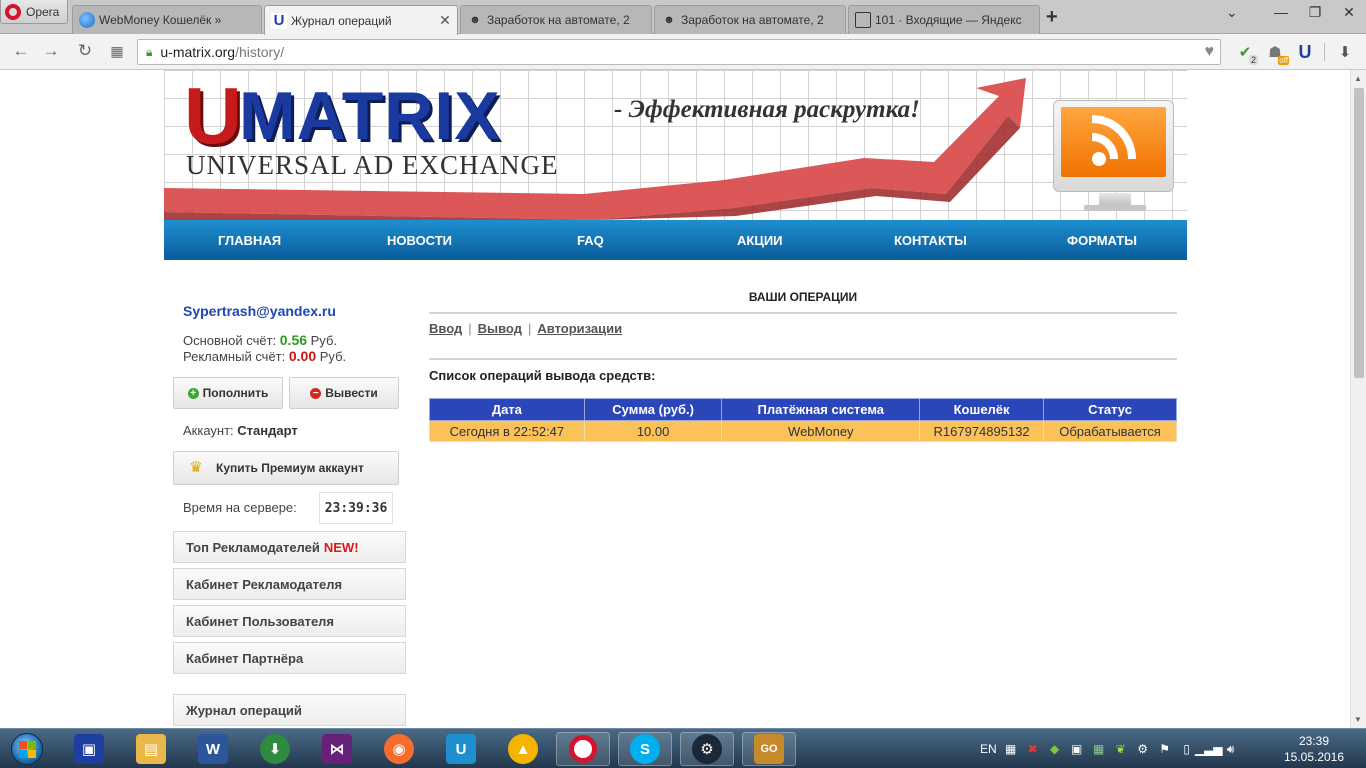  What do you see at coordinates (289, 658) in the screenshot?
I see `sidebar-partner-cabinet: Кабинет Партнёра` at bounding box center [289, 658].